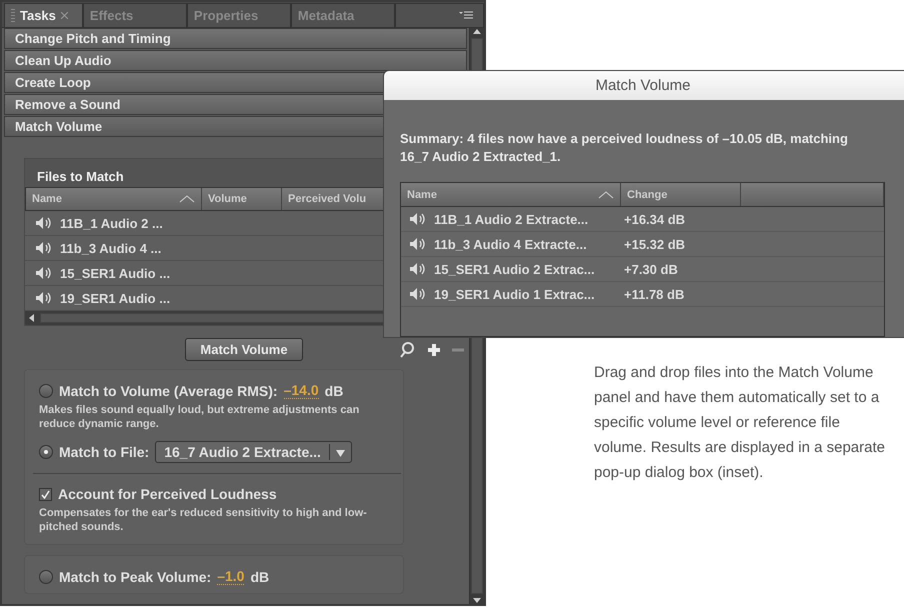 The image size is (904, 608). Describe the element at coordinates (167, 494) in the screenshot. I see `option-label: Account for Perceived Loudness` at that location.